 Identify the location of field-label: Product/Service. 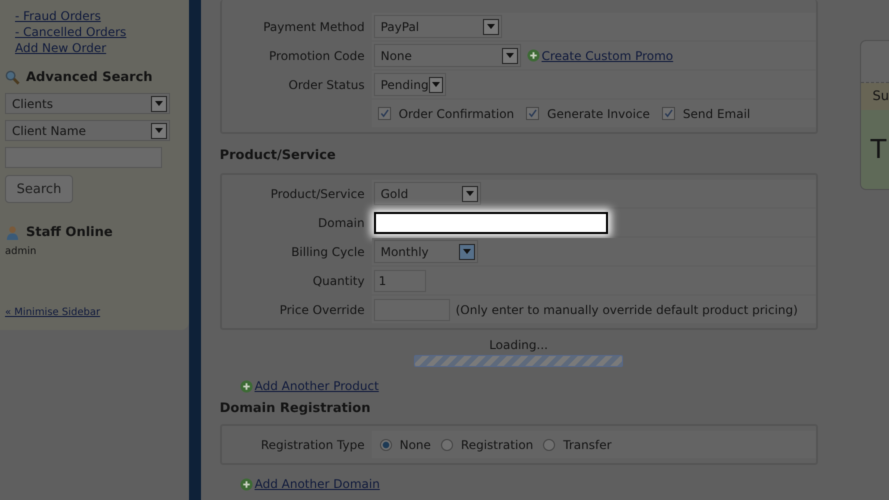
(318, 193).